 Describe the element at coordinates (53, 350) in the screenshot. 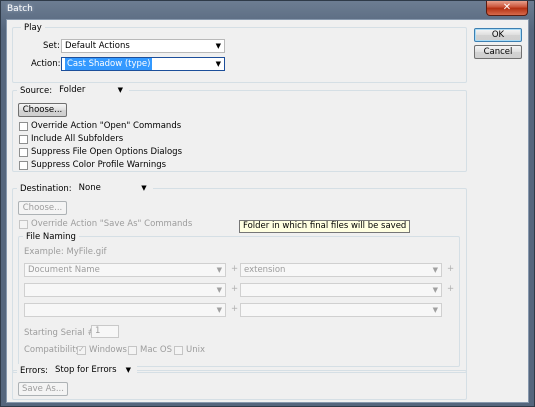

I see `compatibility-label: Compatibility:` at that location.